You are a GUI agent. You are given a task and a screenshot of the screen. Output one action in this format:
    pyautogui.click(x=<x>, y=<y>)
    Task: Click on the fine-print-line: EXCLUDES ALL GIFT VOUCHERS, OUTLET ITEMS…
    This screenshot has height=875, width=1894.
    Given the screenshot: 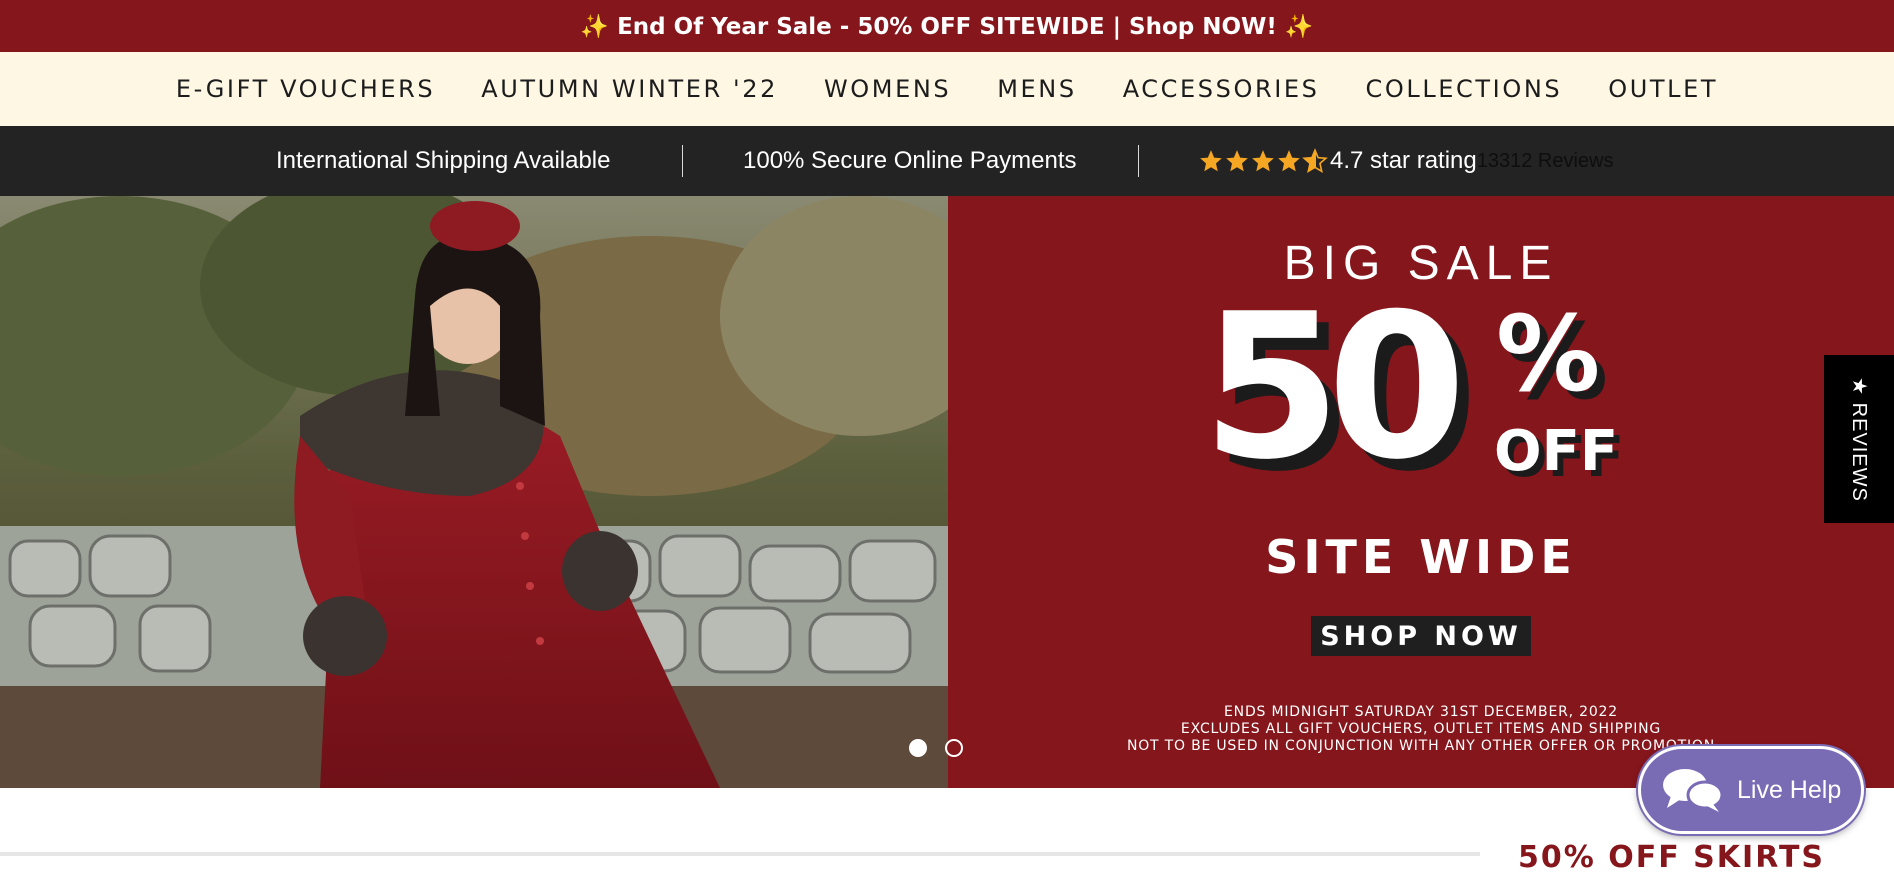 What is the action you would take?
    pyautogui.click(x=1421, y=729)
    